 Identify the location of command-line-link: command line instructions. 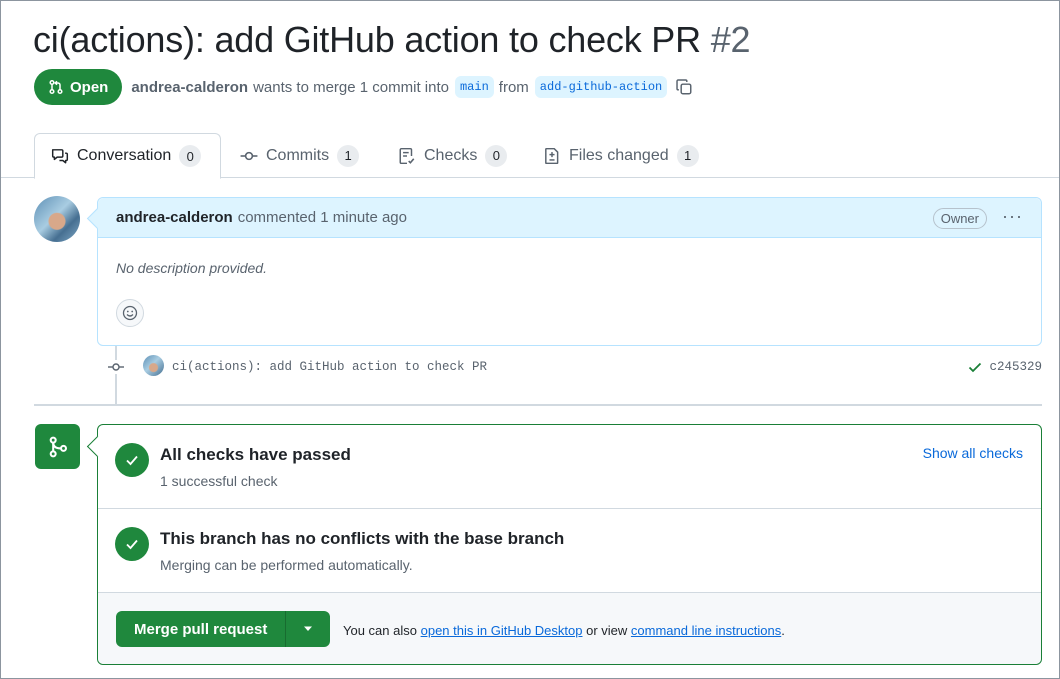
(706, 630).